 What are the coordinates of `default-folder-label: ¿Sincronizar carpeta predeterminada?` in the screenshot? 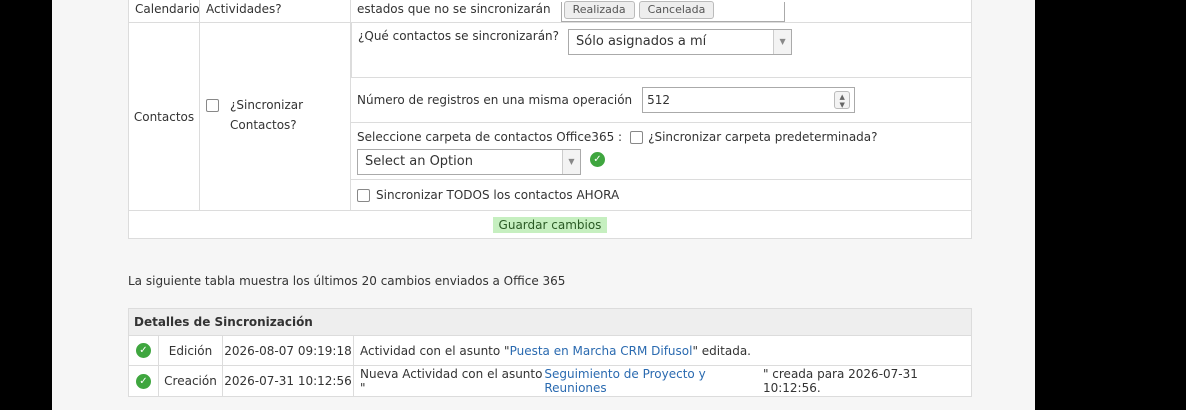 It's located at (763, 137).